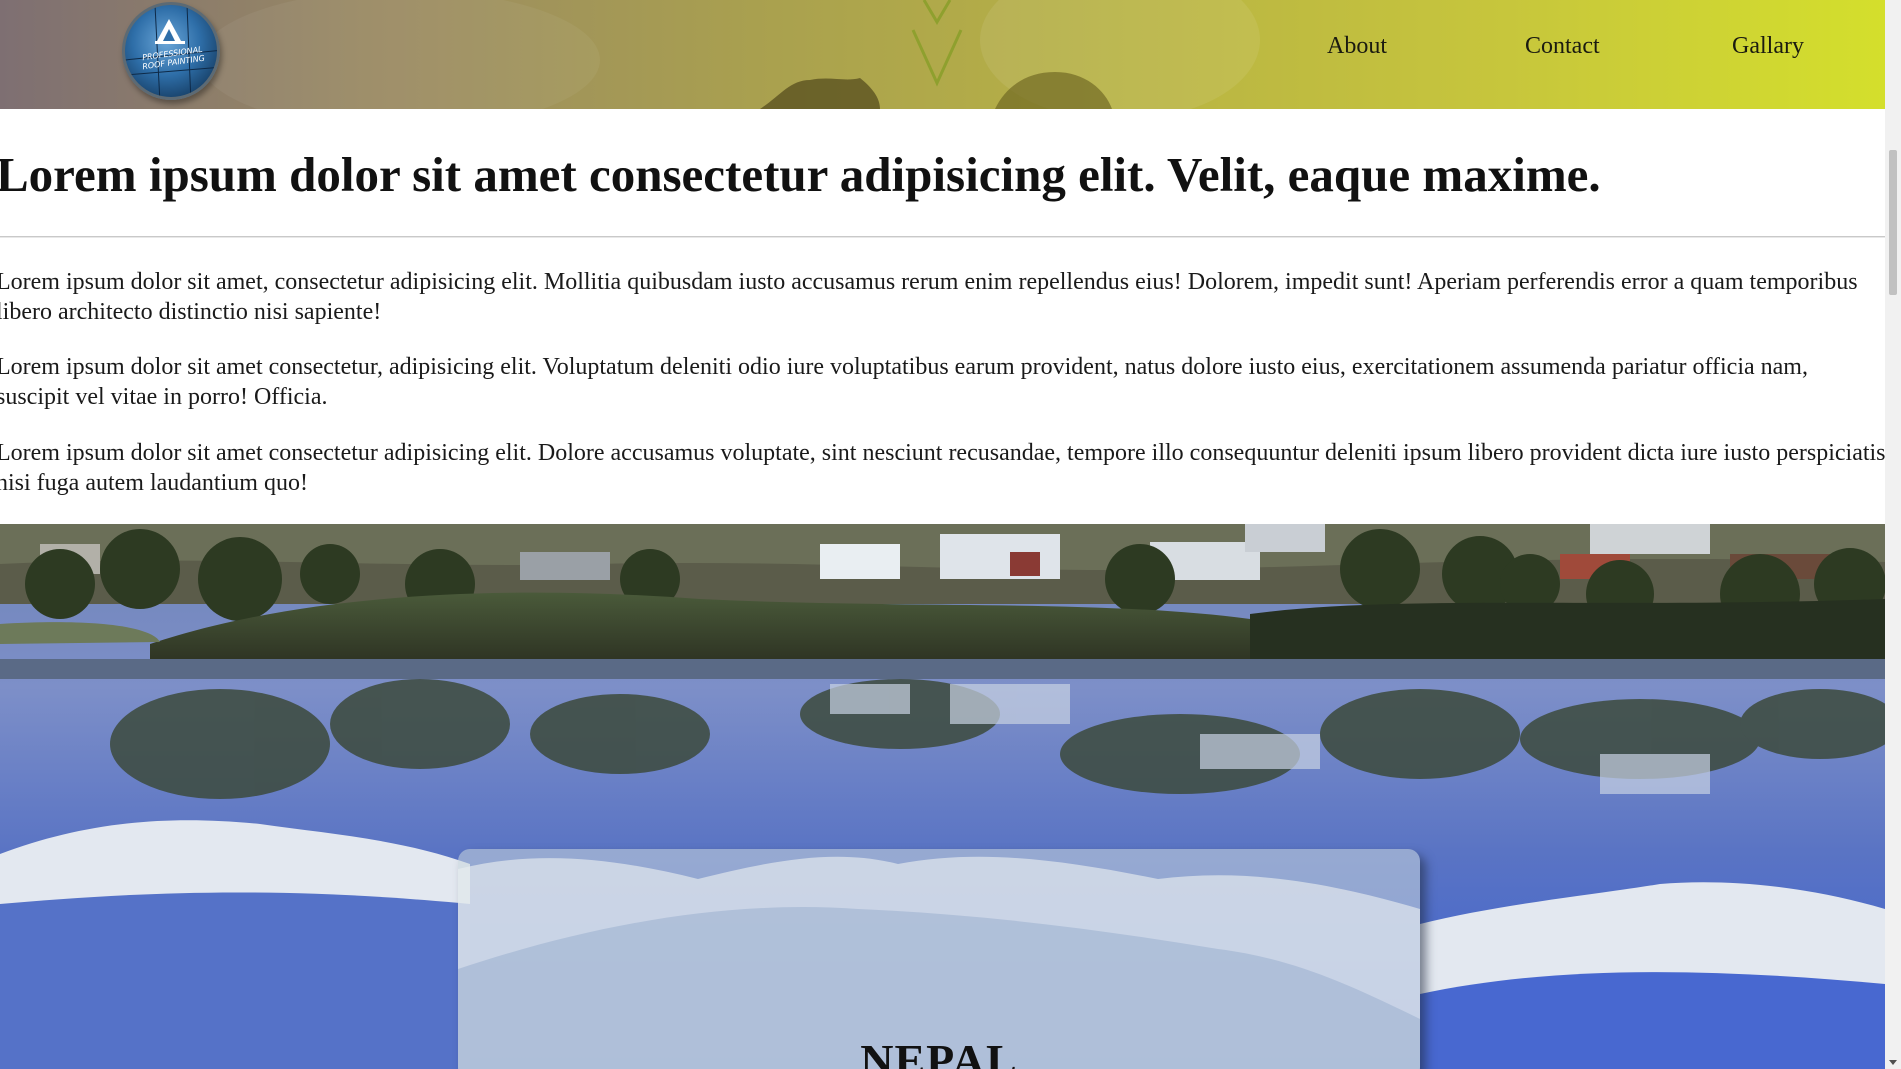 Image resolution: width=1901 pixels, height=1069 pixels. Describe the element at coordinates (1357, 46) in the screenshot. I see `nav-link-about: About` at that location.